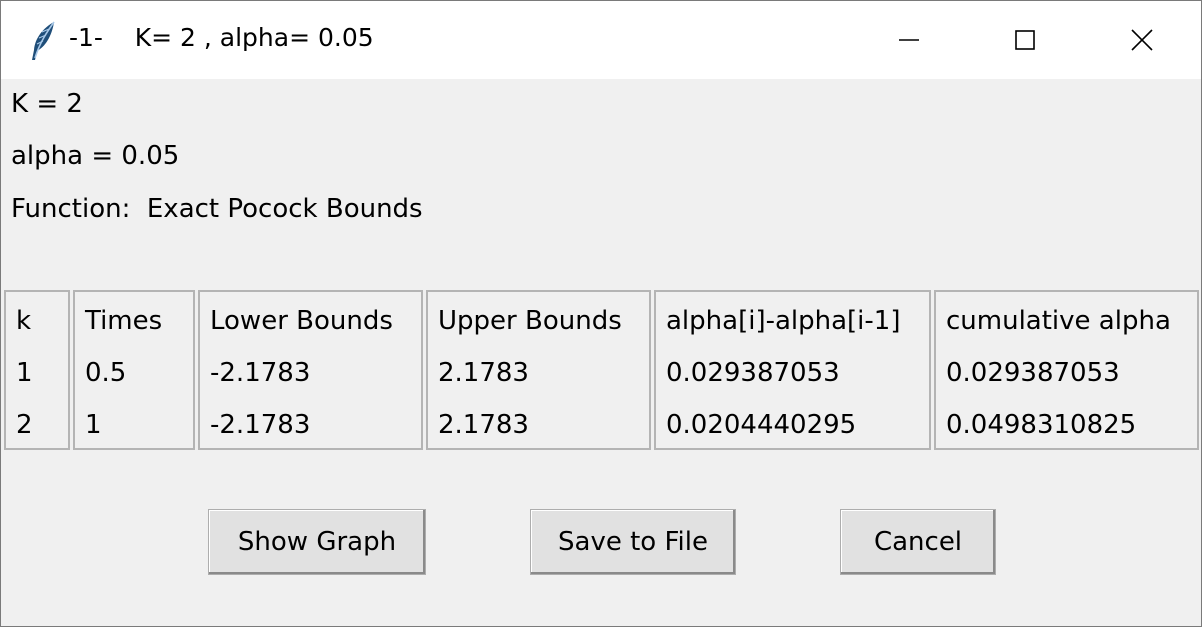 This screenshot has height=627, width=1202. Describe the element at coordinates (1058, 321) in the screenshot. I see `column-header: cumulative alpha` at that location.